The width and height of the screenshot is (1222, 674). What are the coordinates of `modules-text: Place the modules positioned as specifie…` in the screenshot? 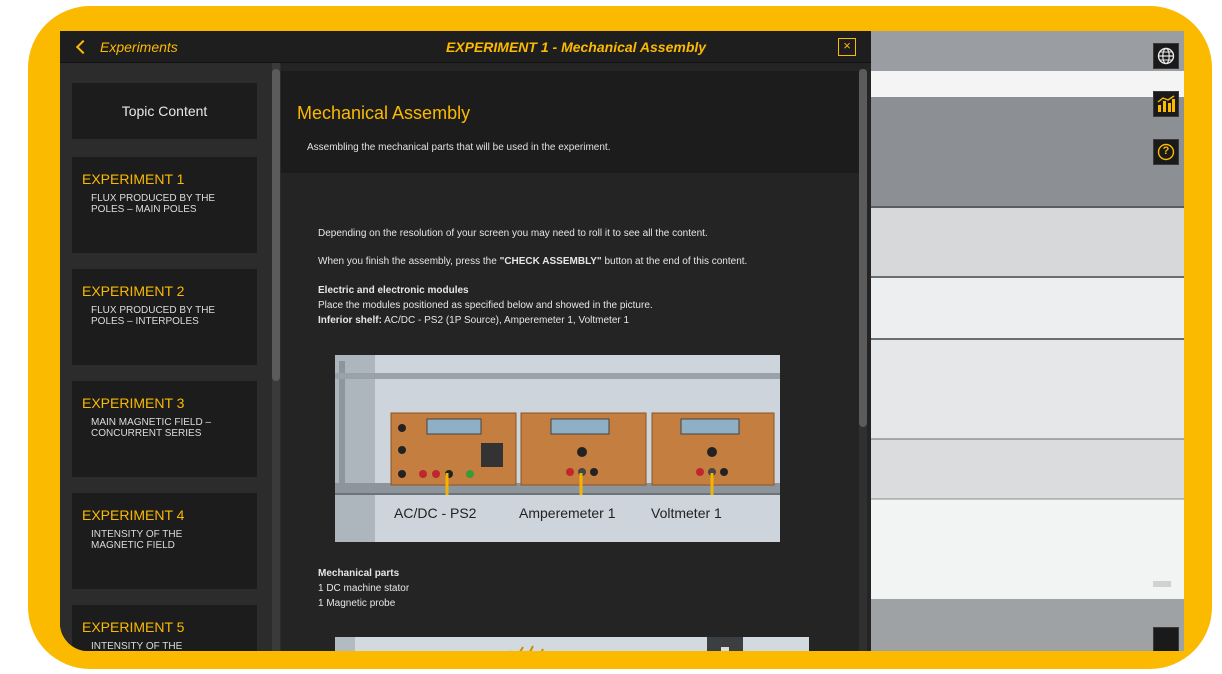 It's located at (485, 305).